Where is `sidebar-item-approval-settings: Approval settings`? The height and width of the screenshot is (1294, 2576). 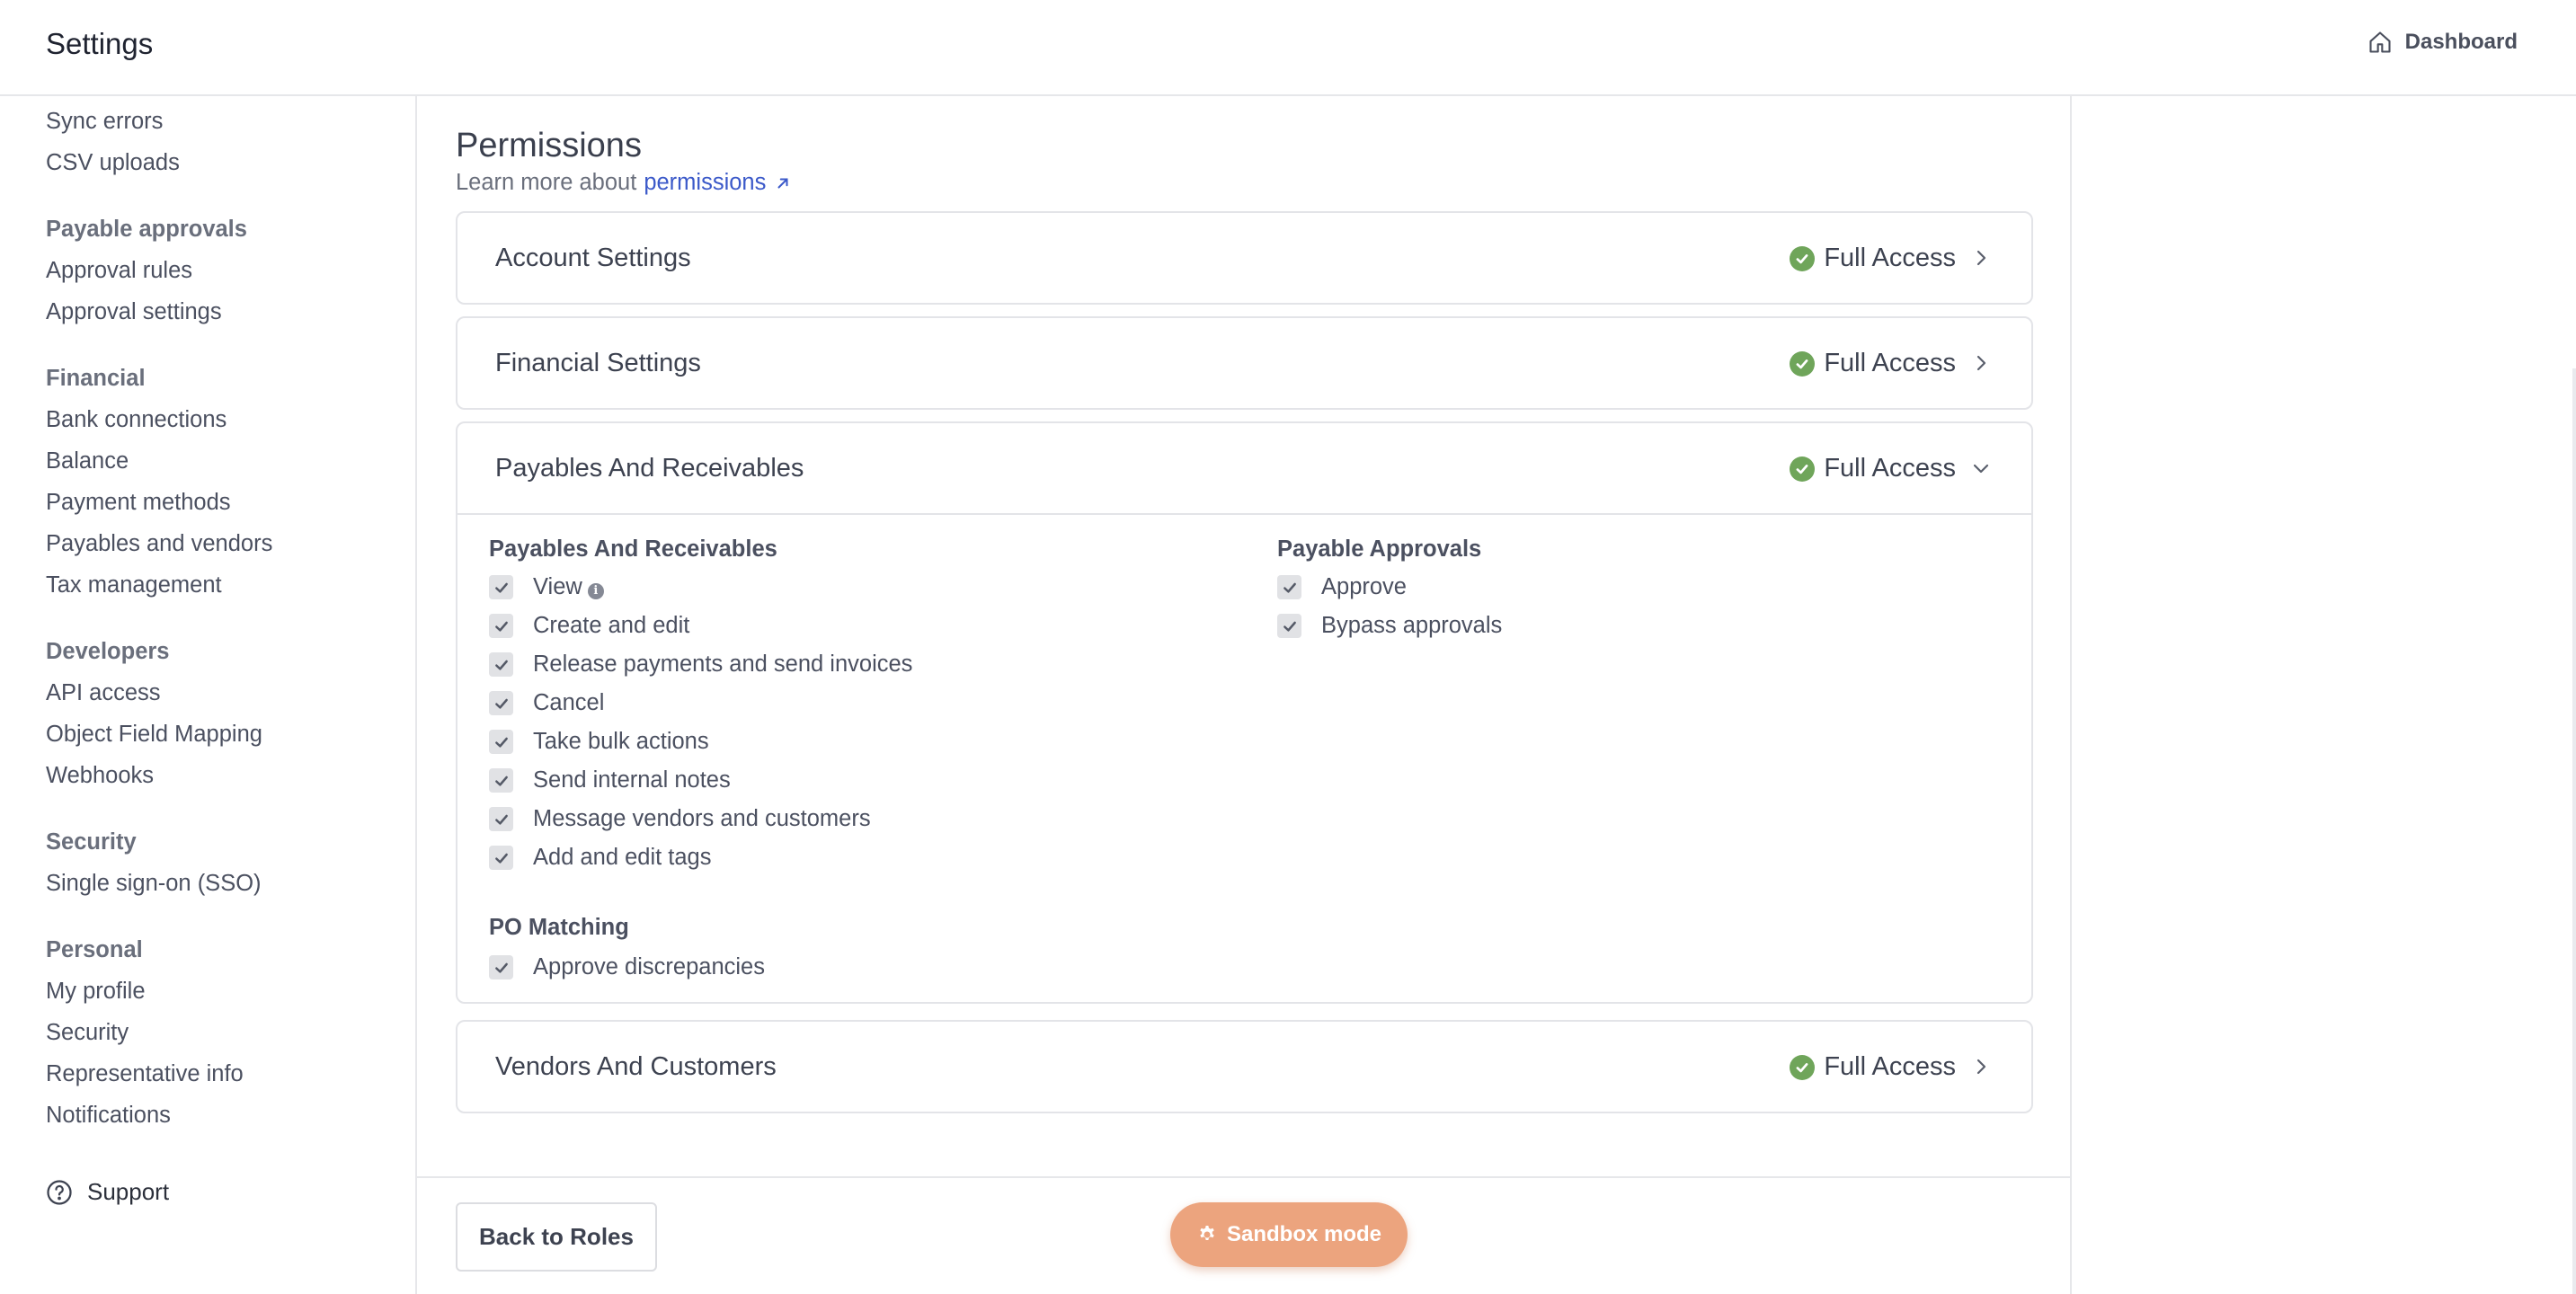 sidebar-item-approval-settings: Approval settings is located at coordinates (134, 312).